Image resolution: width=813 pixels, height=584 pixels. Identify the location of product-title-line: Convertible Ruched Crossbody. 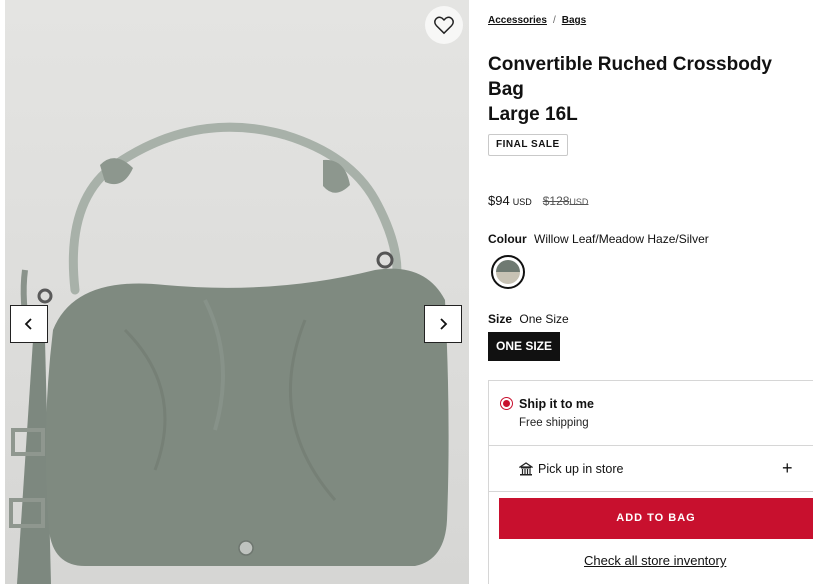
(630, 64).